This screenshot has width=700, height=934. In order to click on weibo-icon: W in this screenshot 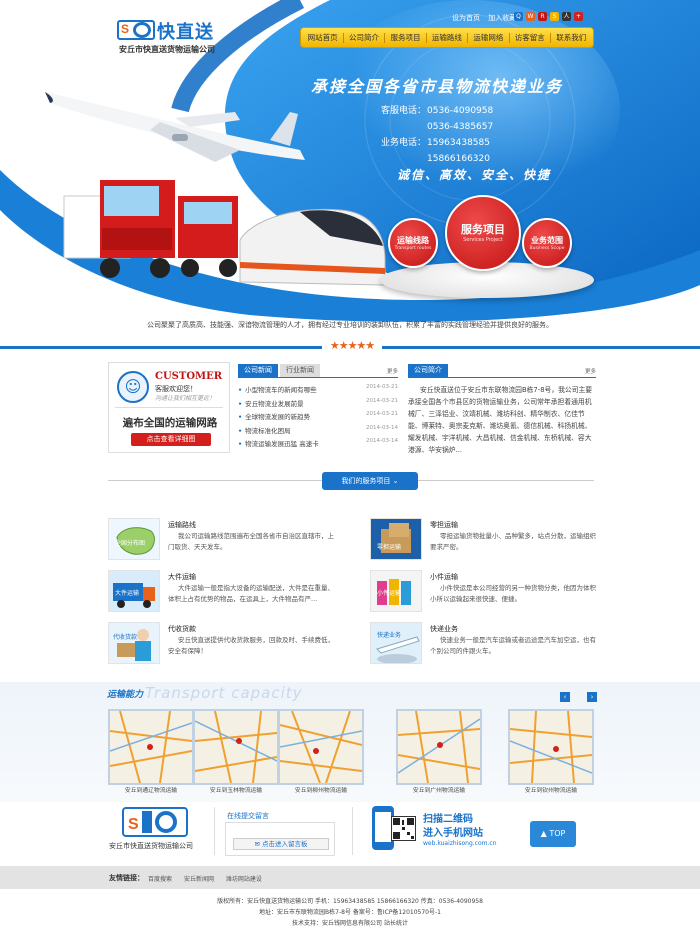, I will do `click(530, 16)`.